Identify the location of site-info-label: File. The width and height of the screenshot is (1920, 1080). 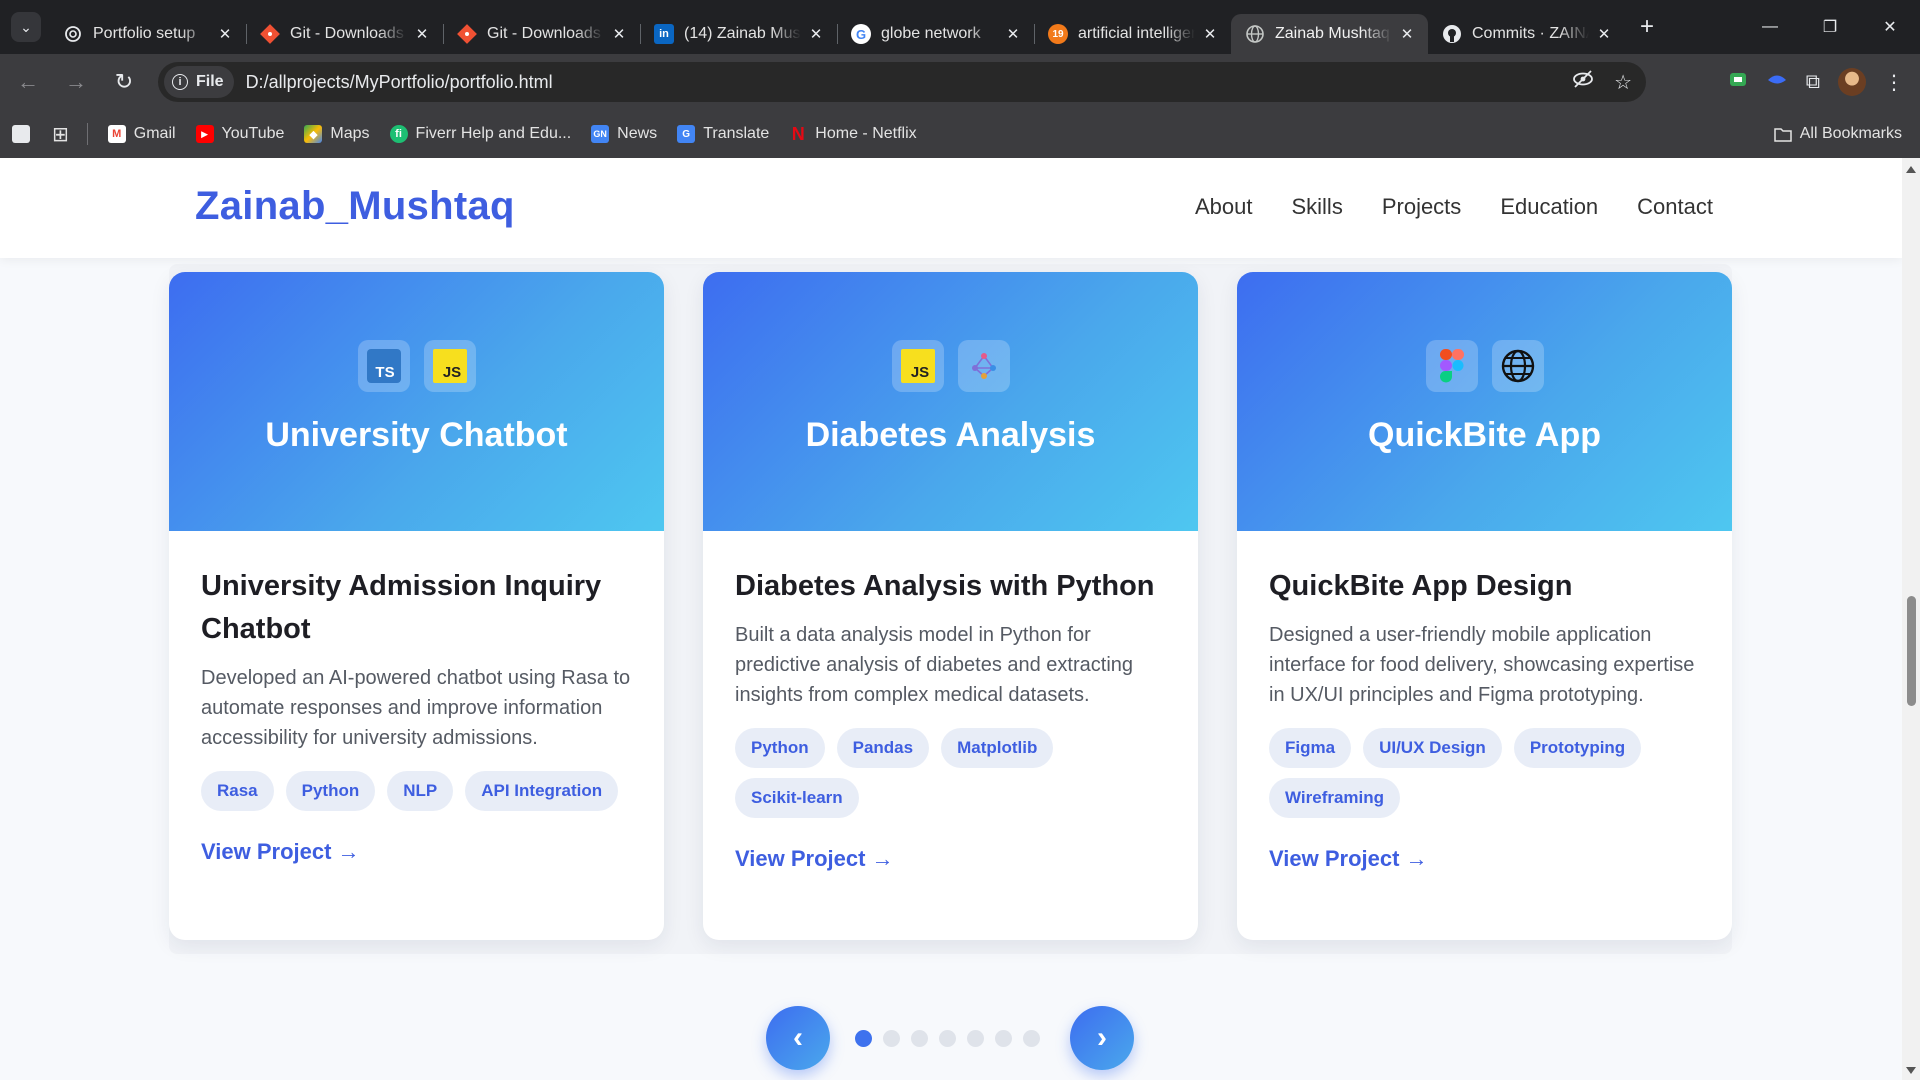
(210, 81).